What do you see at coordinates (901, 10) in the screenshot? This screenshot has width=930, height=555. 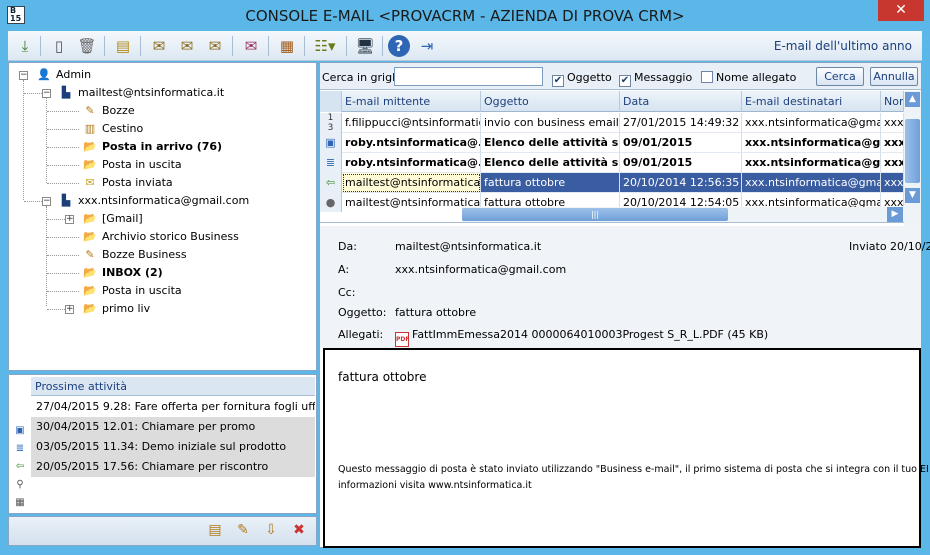 I see `close-button: ✕` at bounding box center [901, 10].